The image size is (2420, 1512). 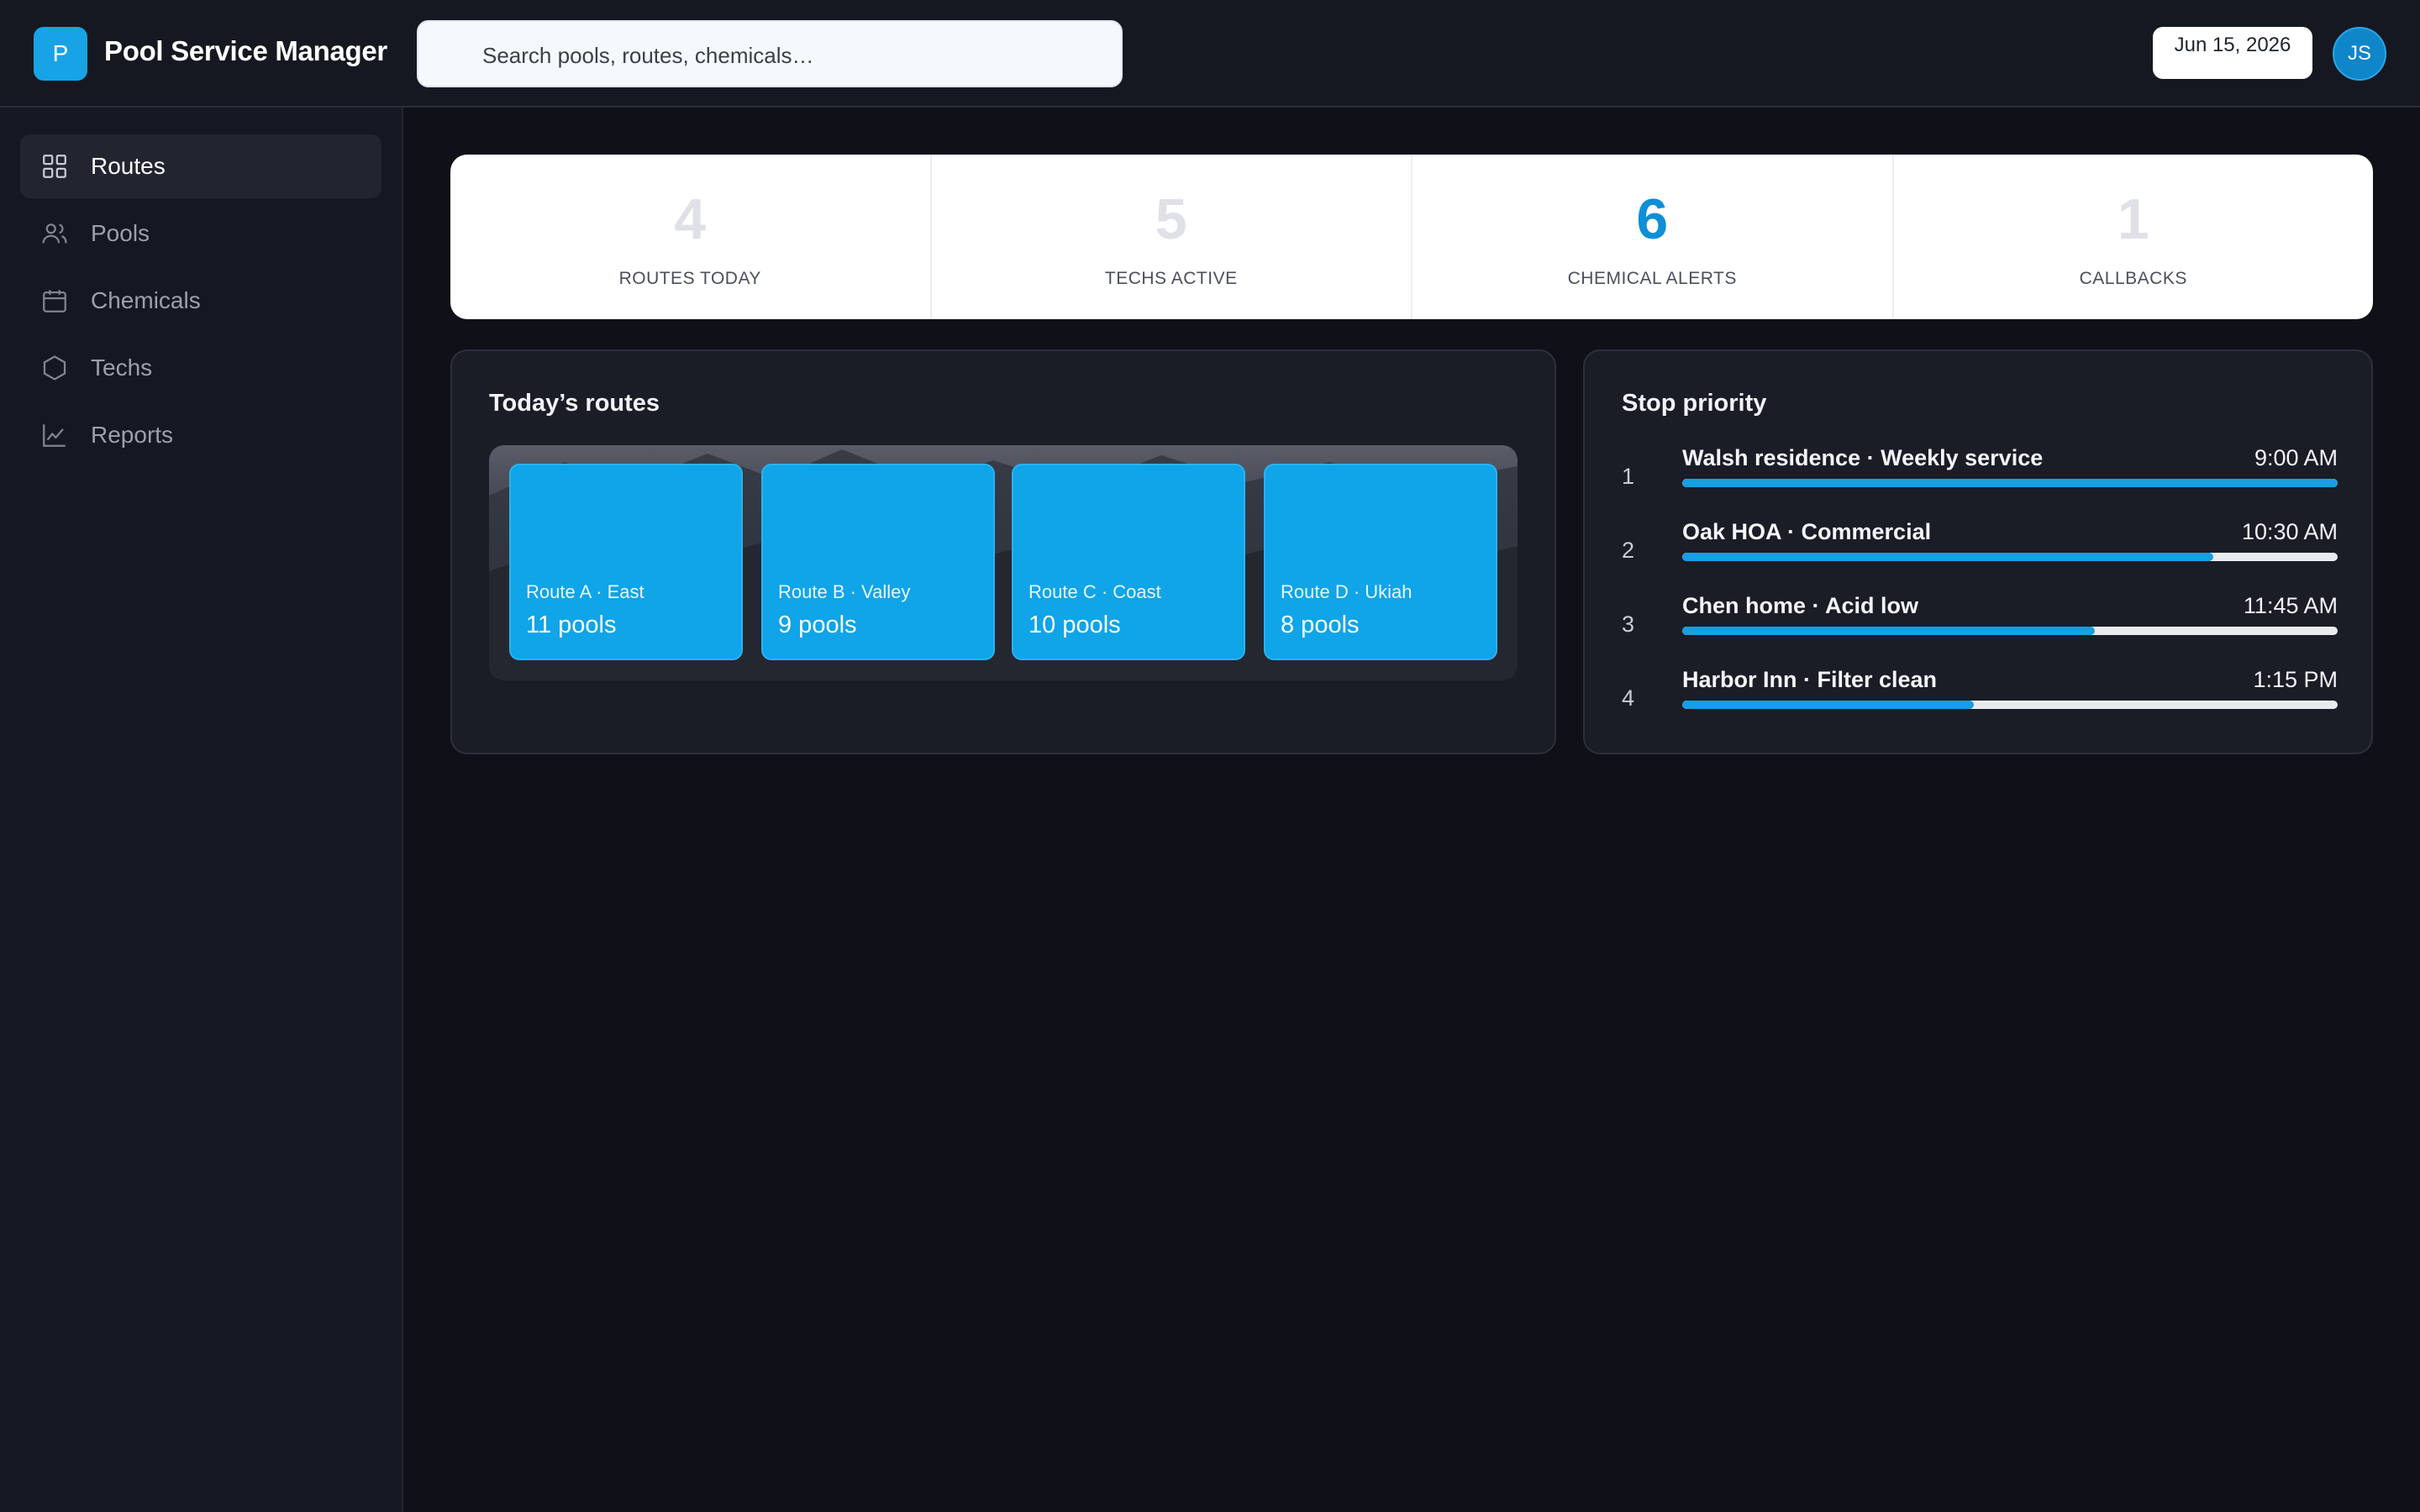 I want to click on hexagon-icon, so click(x=54, y=368).